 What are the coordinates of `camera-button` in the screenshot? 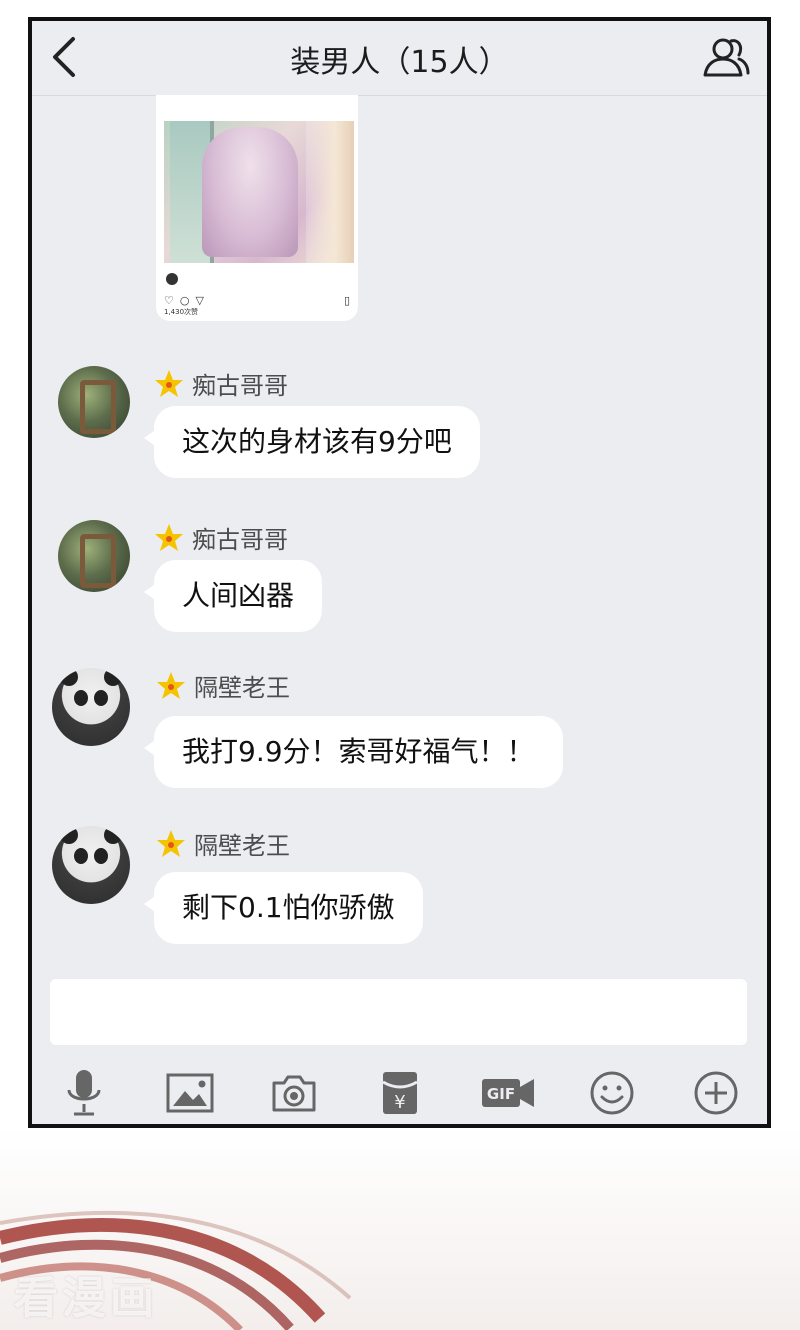 It's located at (294, 1093).